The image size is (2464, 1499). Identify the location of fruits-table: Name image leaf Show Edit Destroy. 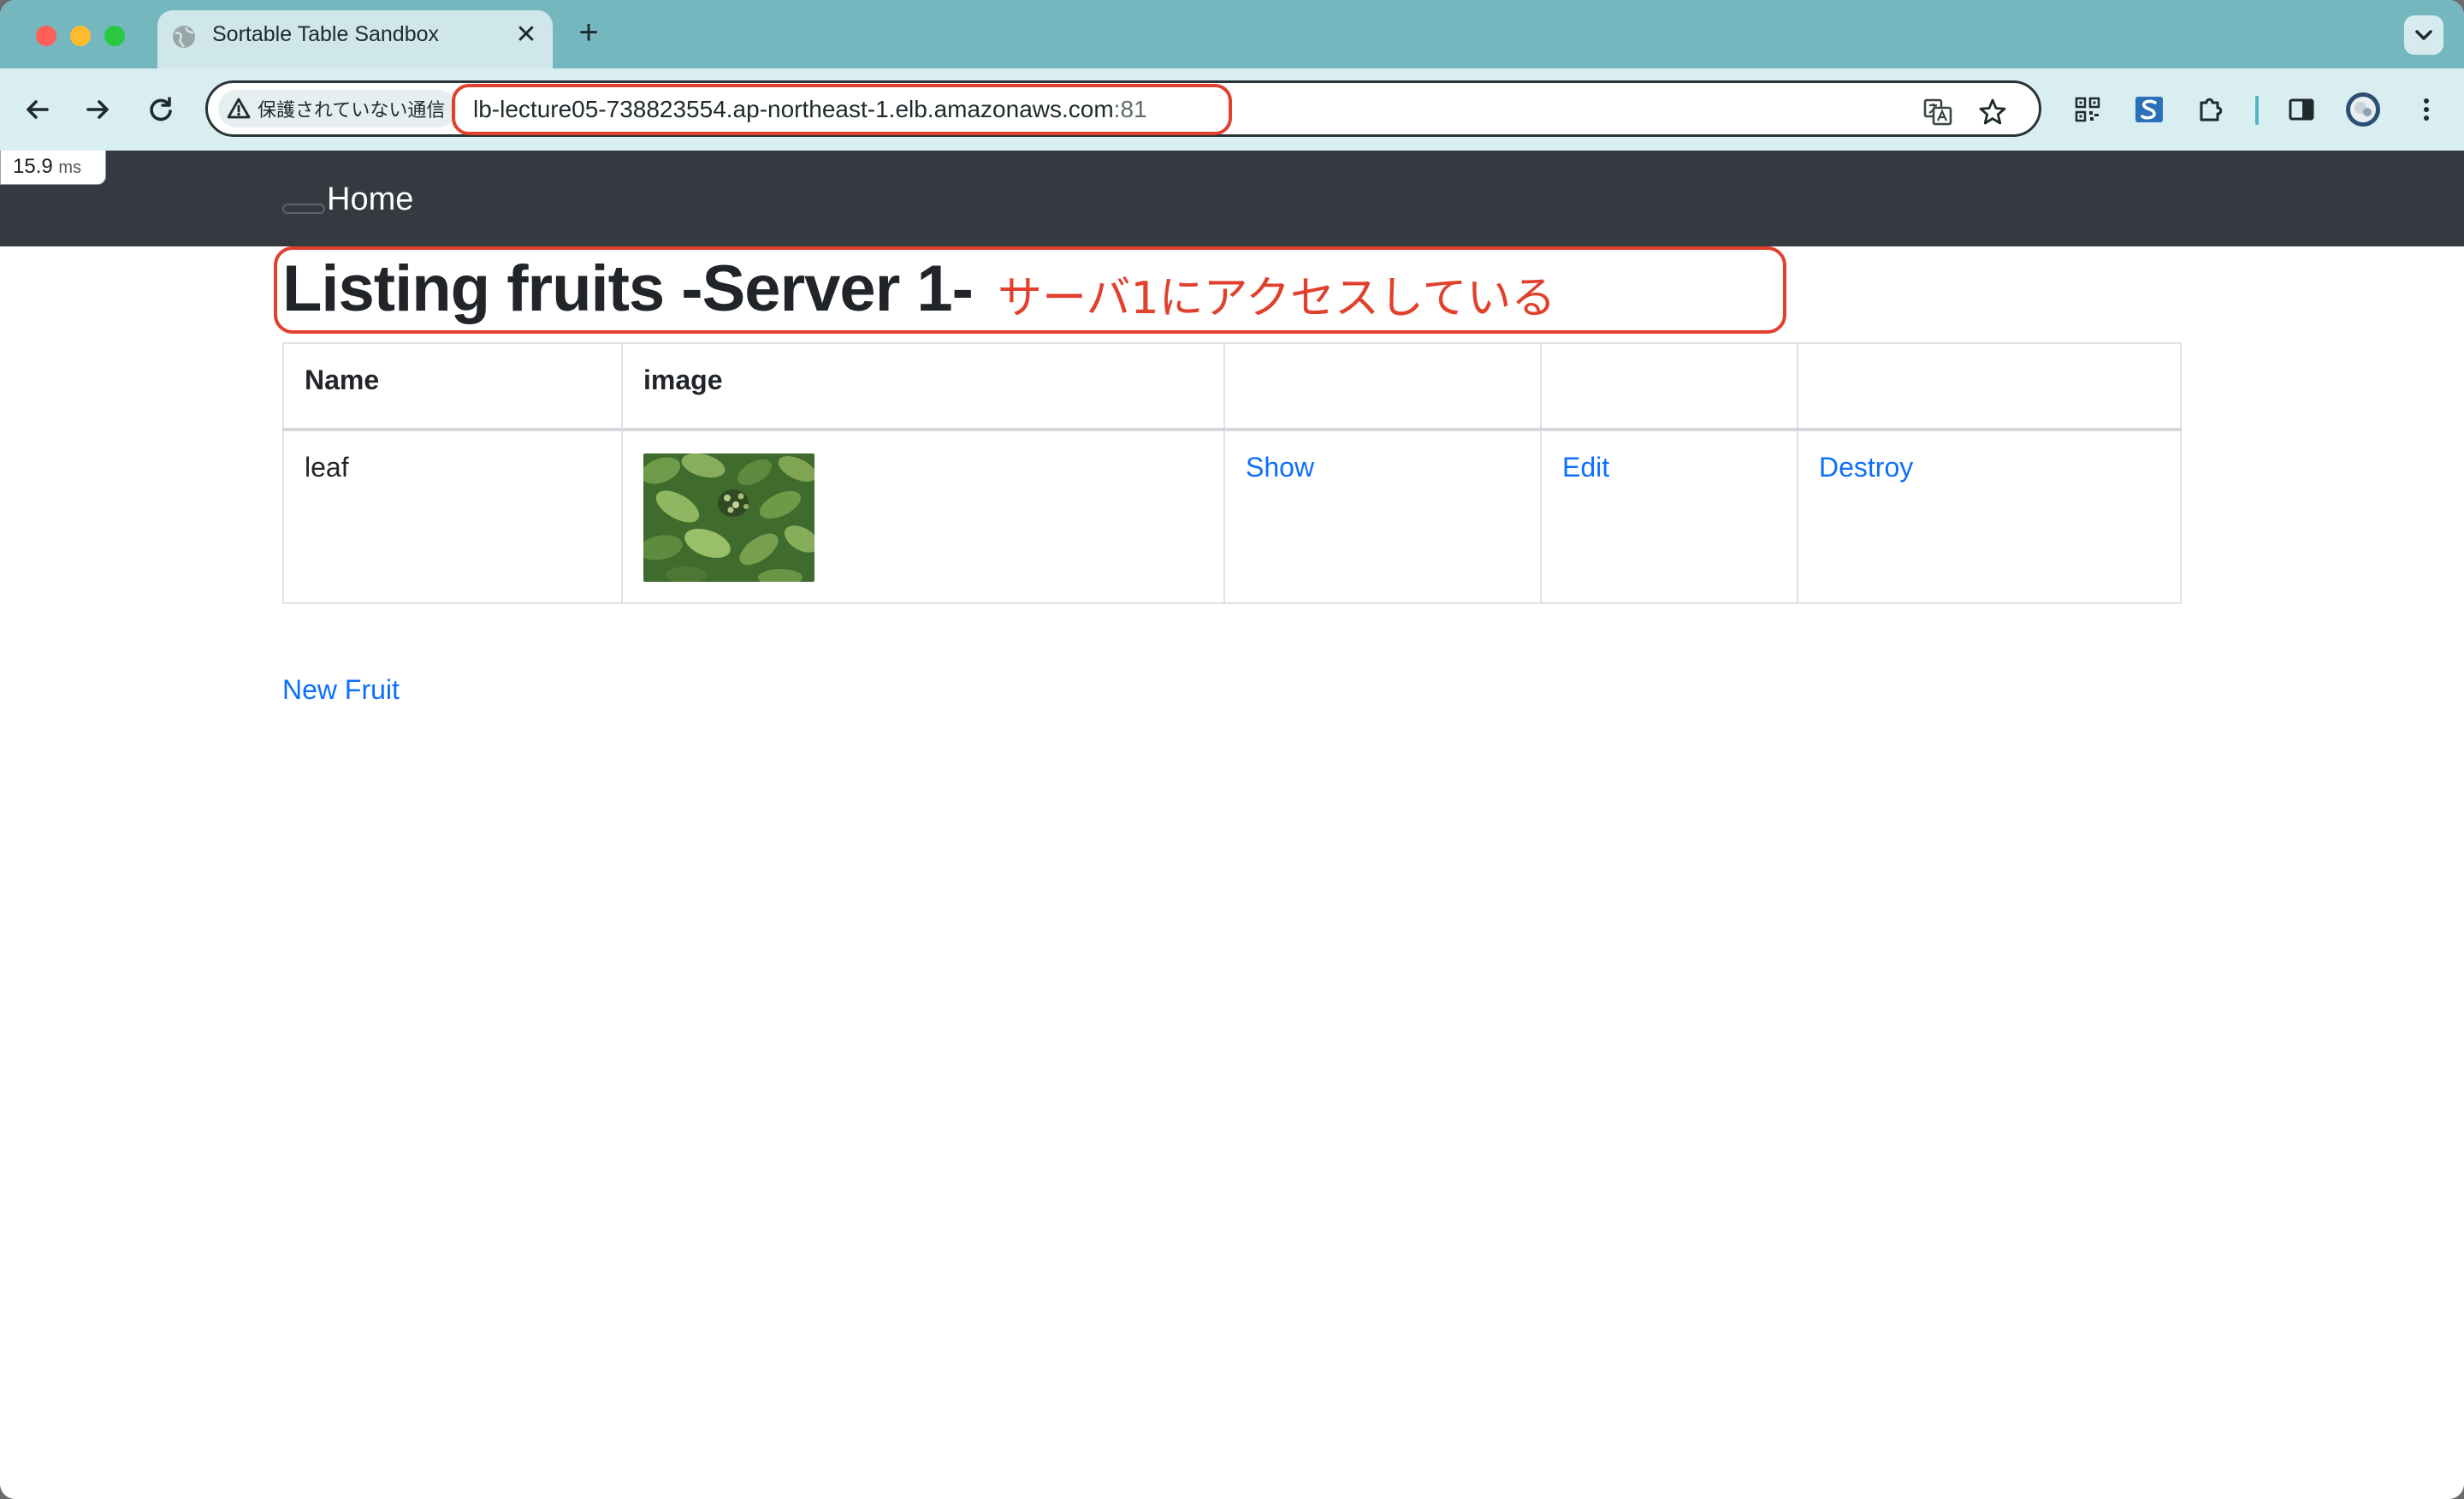
(1232, 473).